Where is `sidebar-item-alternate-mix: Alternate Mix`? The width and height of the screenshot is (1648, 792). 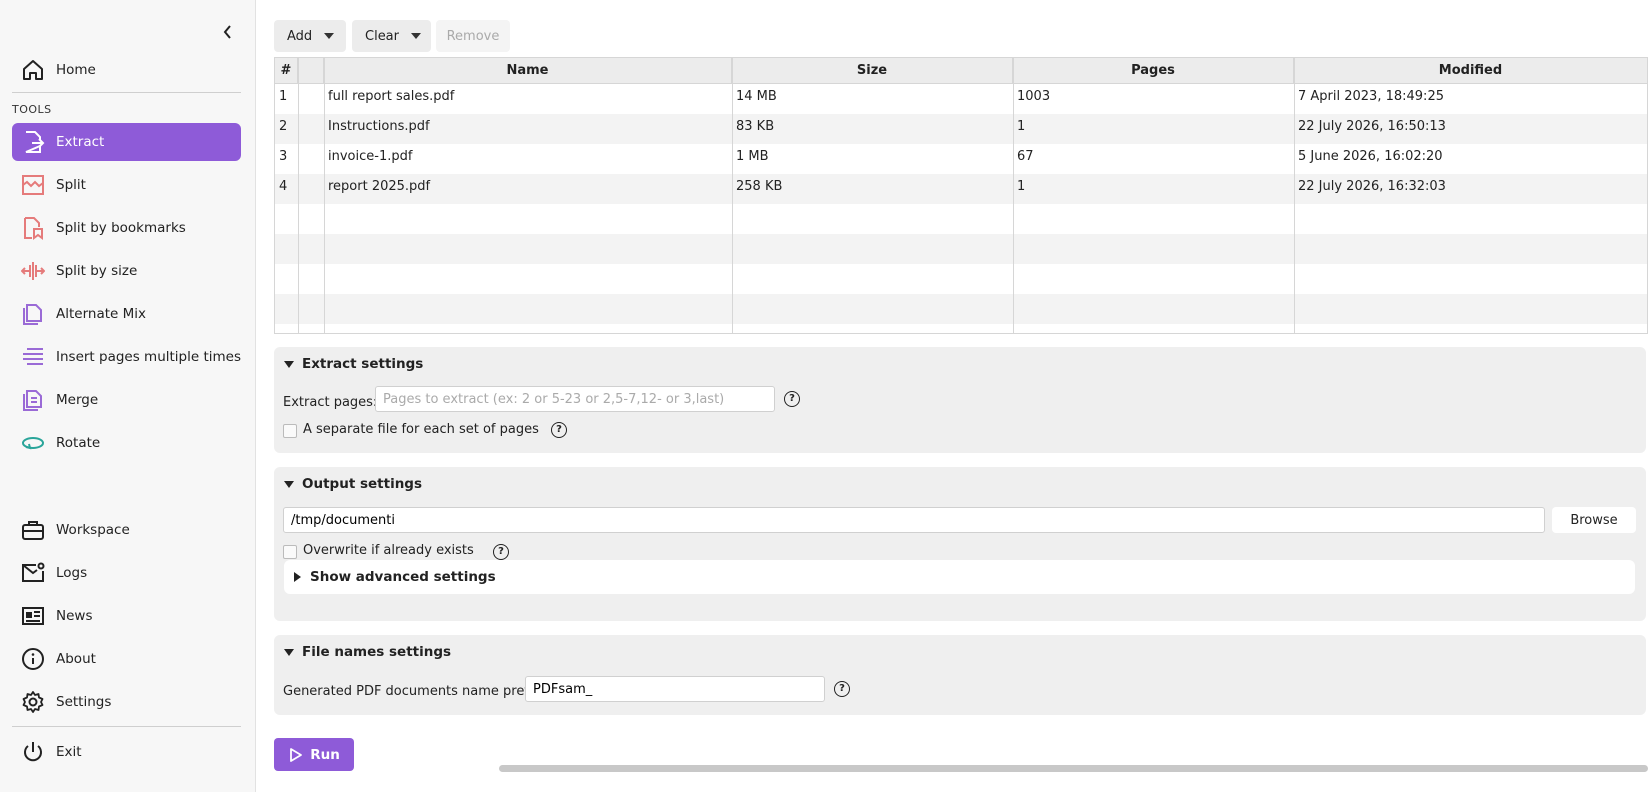 sidebar-item-alternate-mix: Alternate Mix is located at coordinates (126, 314).